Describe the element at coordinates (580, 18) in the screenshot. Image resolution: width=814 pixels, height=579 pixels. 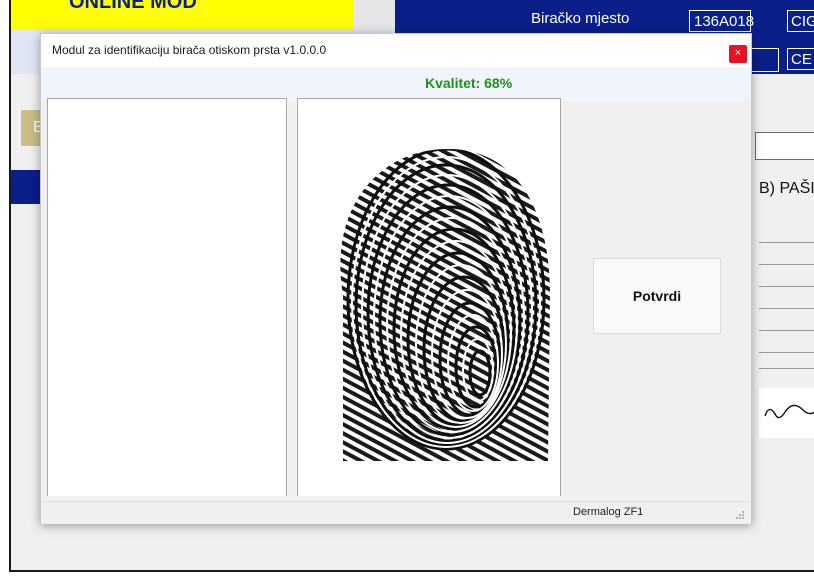
I see `polling-station-label: Biračko mjesto` at that location.